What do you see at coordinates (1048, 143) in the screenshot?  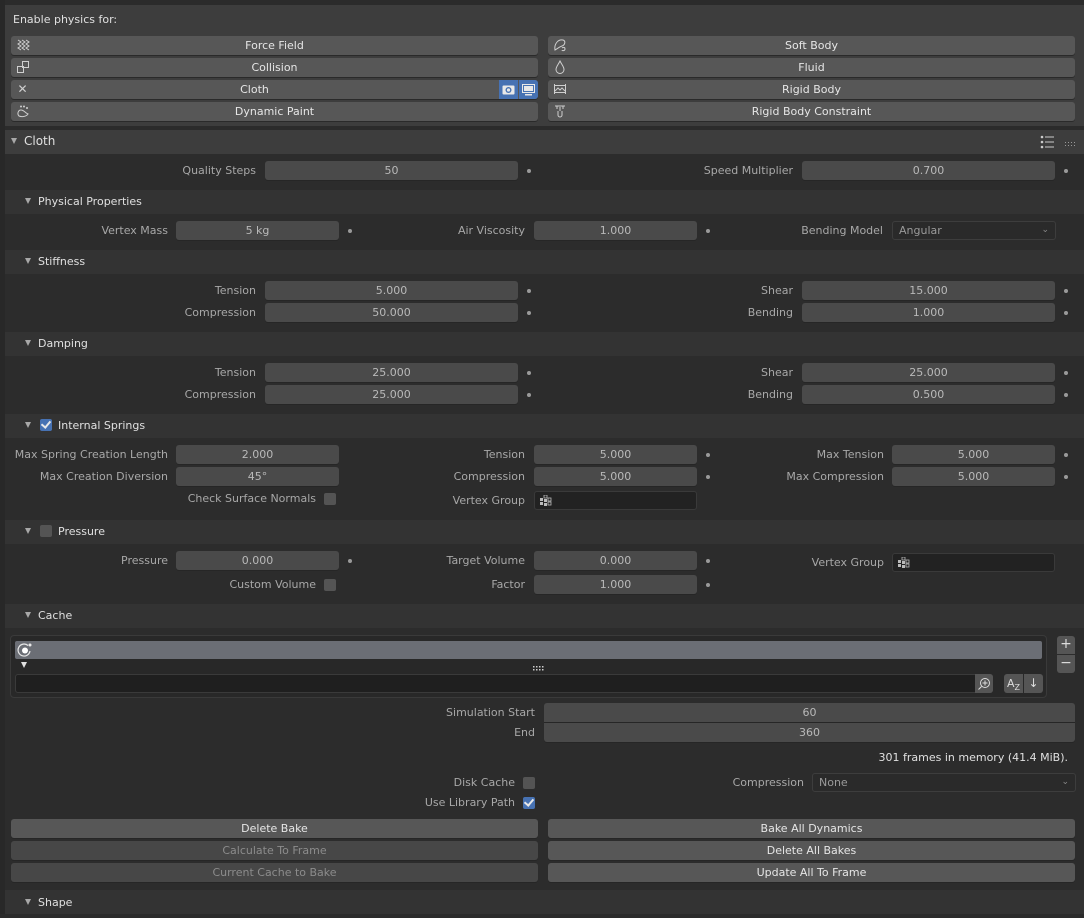 I see `presets-list-icon` at bounding box center [1048, 143].